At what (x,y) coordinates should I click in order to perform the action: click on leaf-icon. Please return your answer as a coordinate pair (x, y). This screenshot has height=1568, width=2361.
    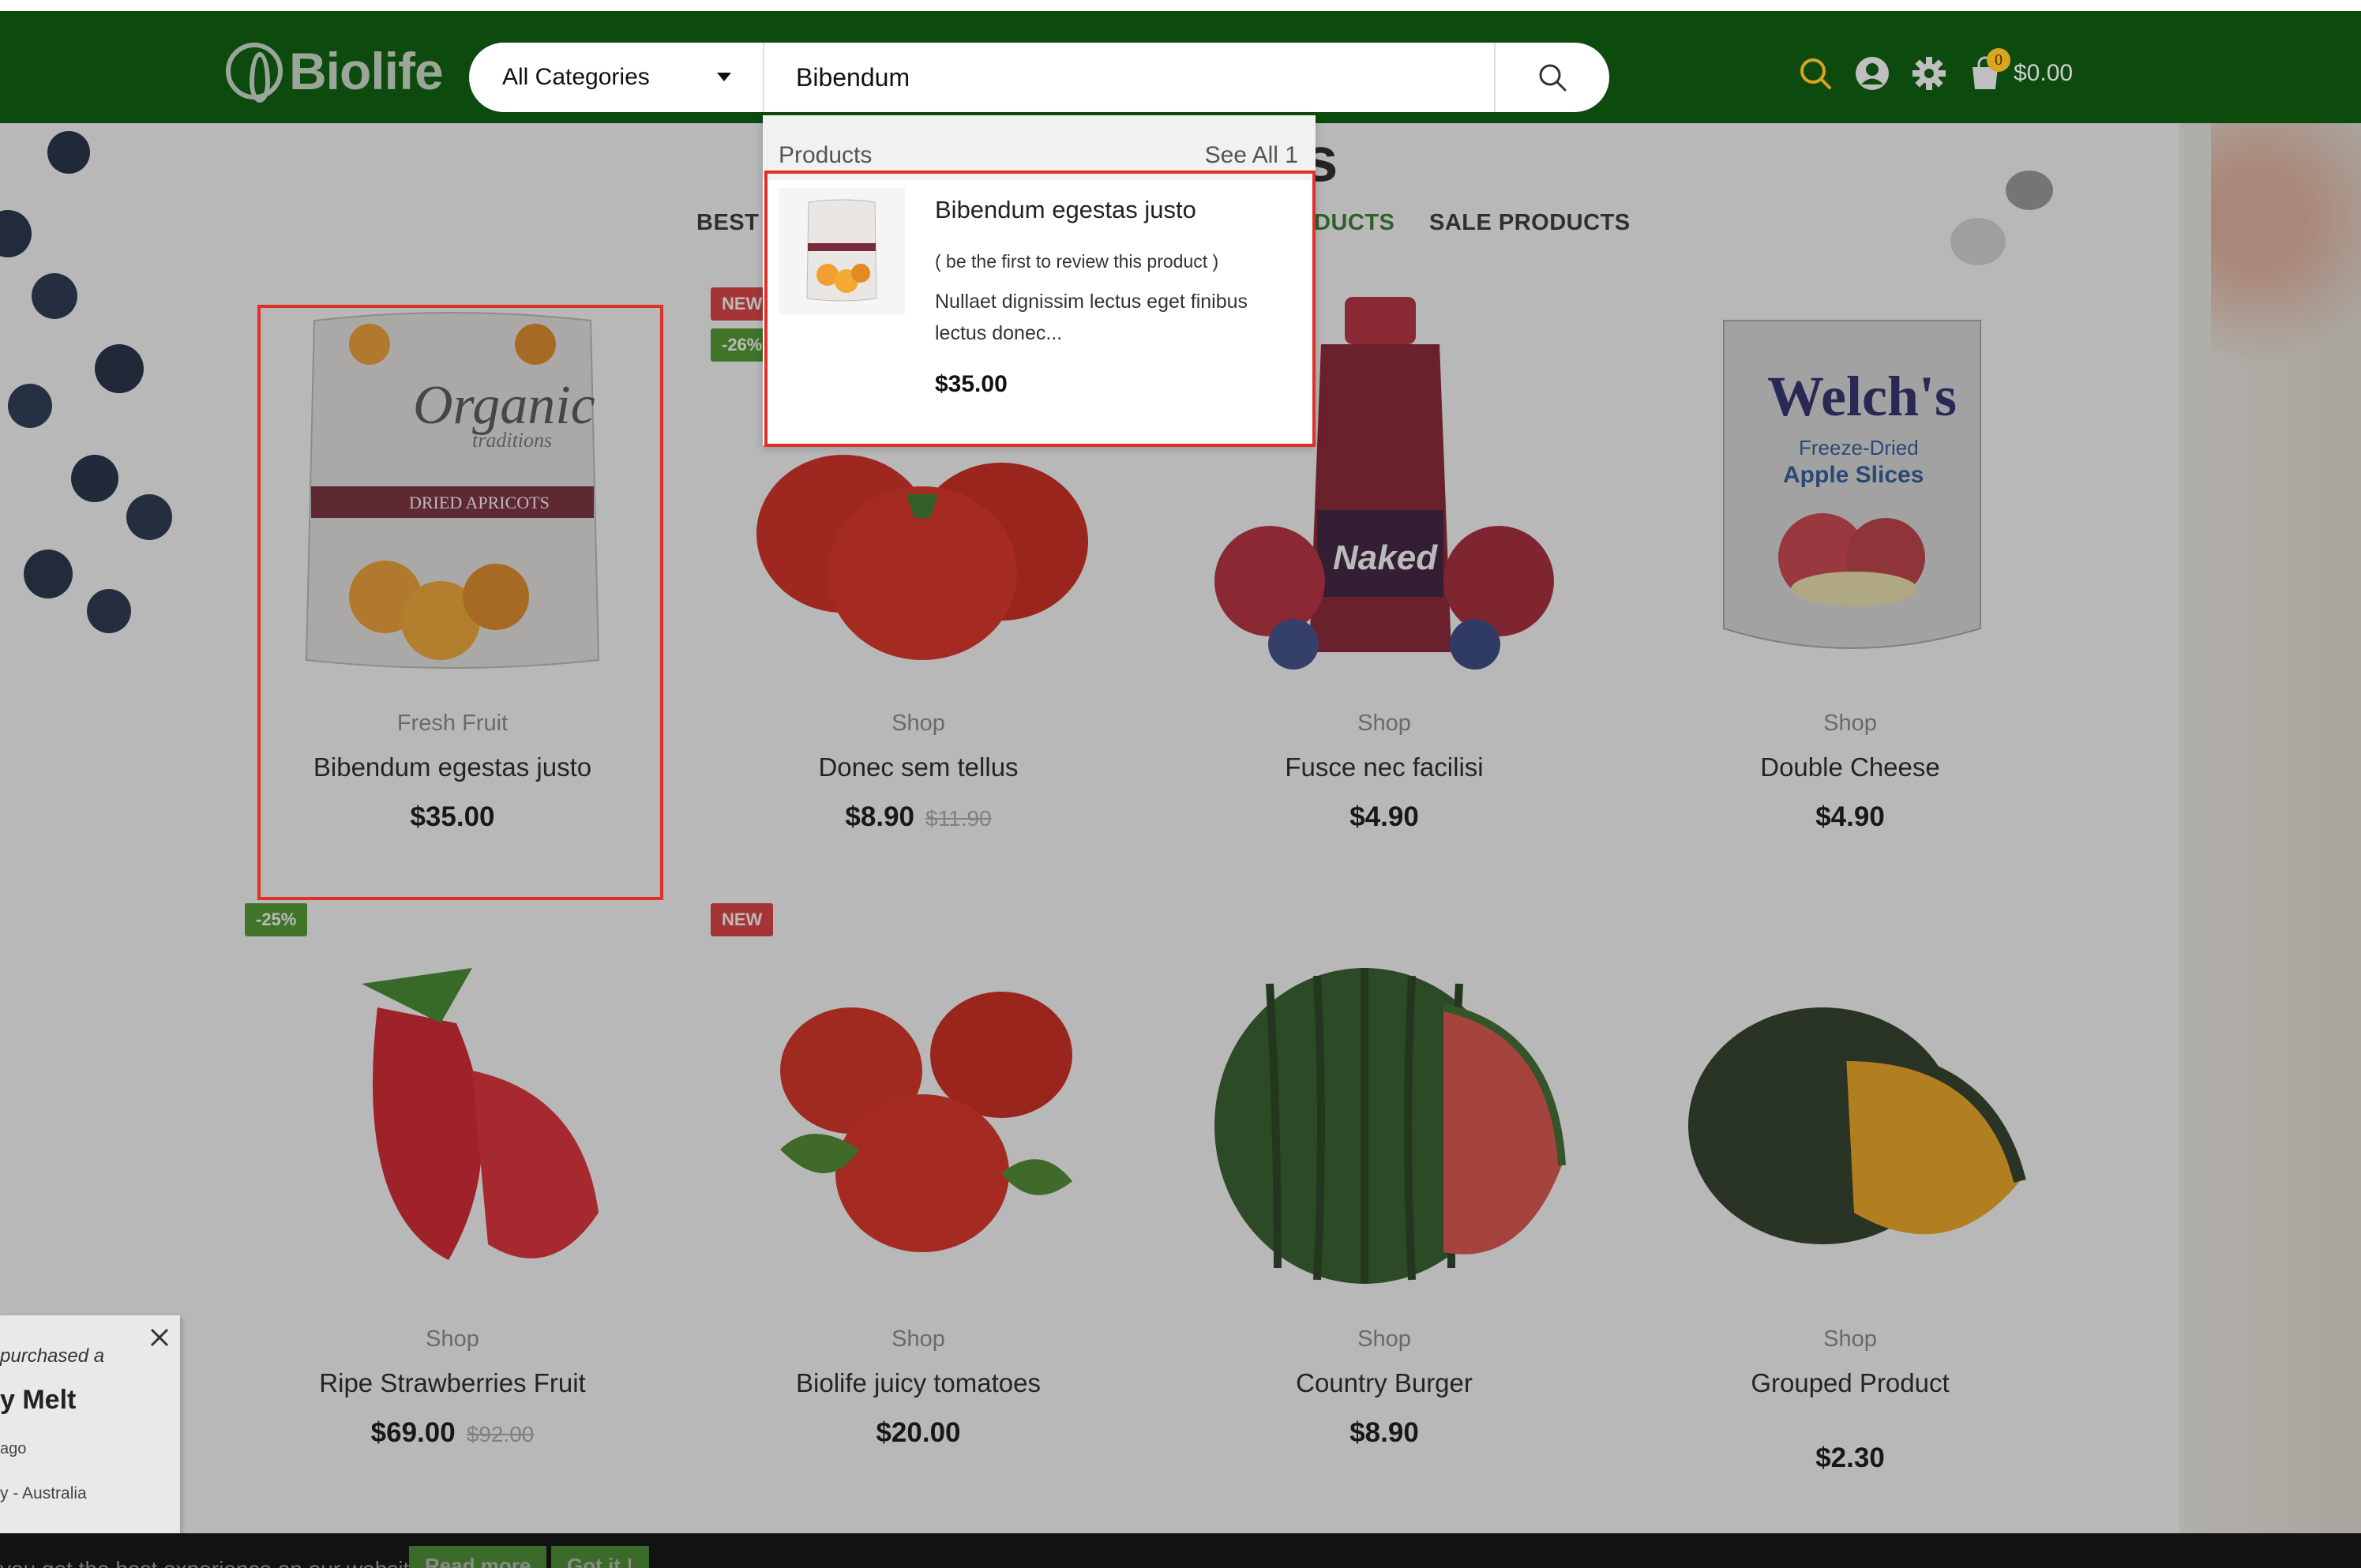
    Looking at the image, I should click on (254, 73).